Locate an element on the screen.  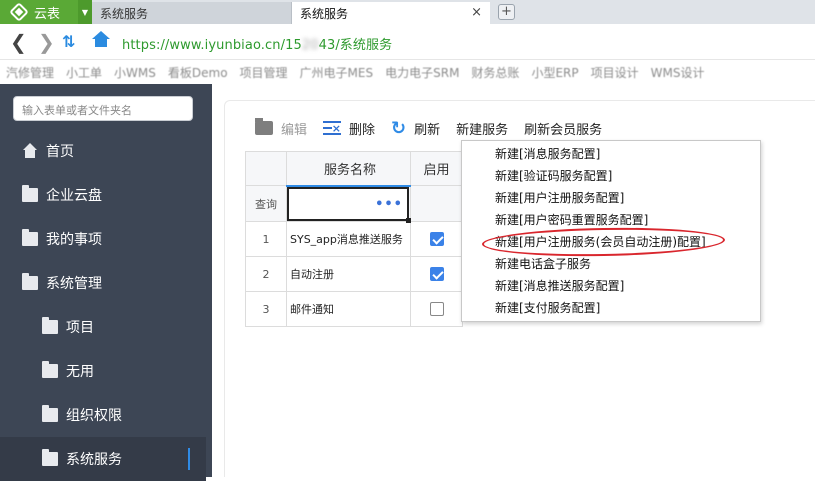
url-prefix: https://www.iyunbiao.cn/15 is located at coordinates (212, 45).